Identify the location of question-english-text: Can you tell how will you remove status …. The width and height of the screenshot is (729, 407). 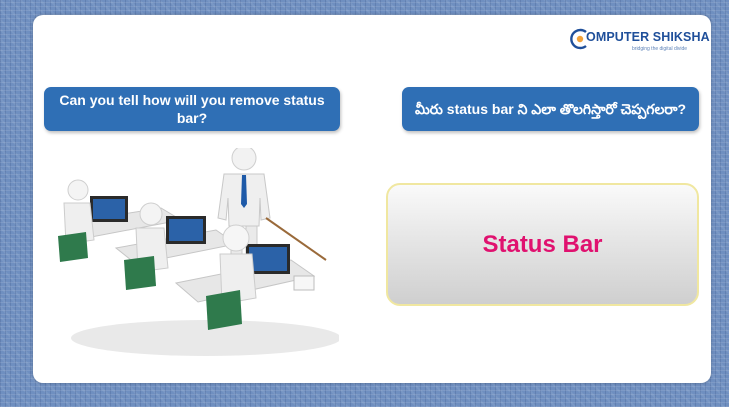
(192, 109).